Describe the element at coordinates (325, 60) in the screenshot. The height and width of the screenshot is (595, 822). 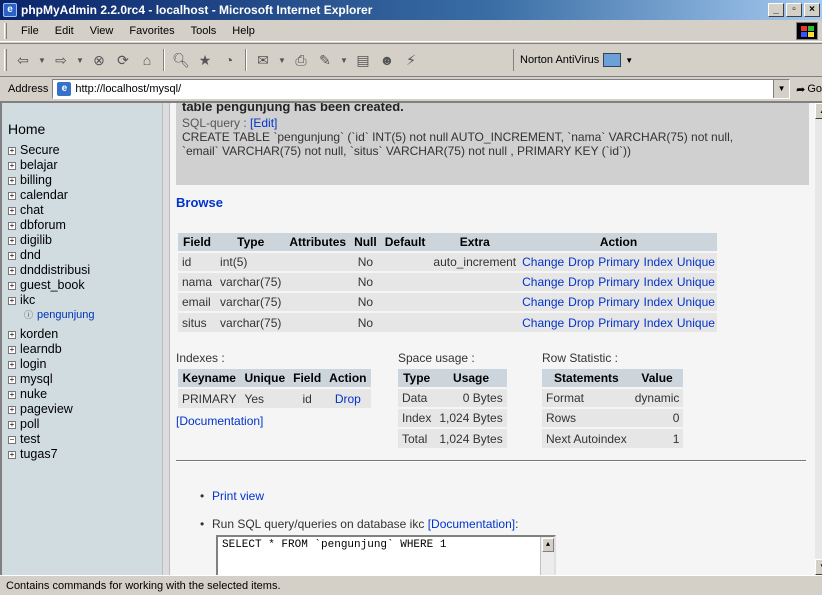
I see `edit-icon: ✎` at that location.